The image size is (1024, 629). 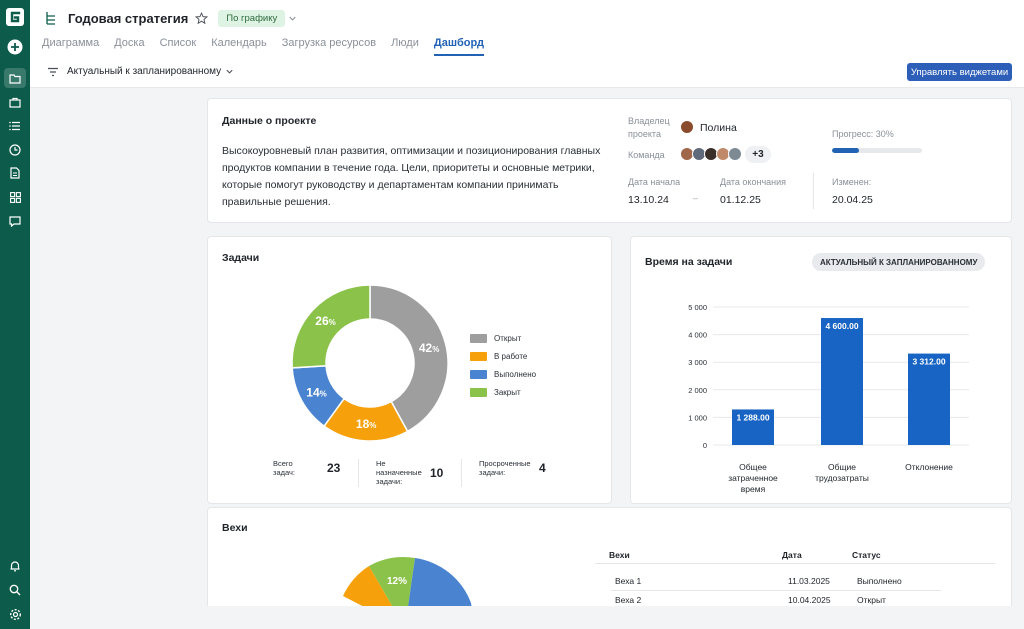 I want to click on project-card-title: Данные о проекте, so click(x=269, y=121).